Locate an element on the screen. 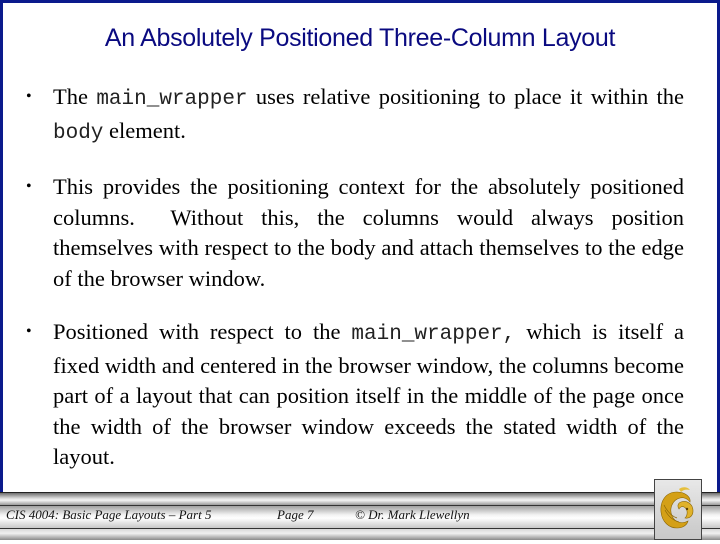  ucf-pegasus-logo-icon is located at coordinates (677, 508).